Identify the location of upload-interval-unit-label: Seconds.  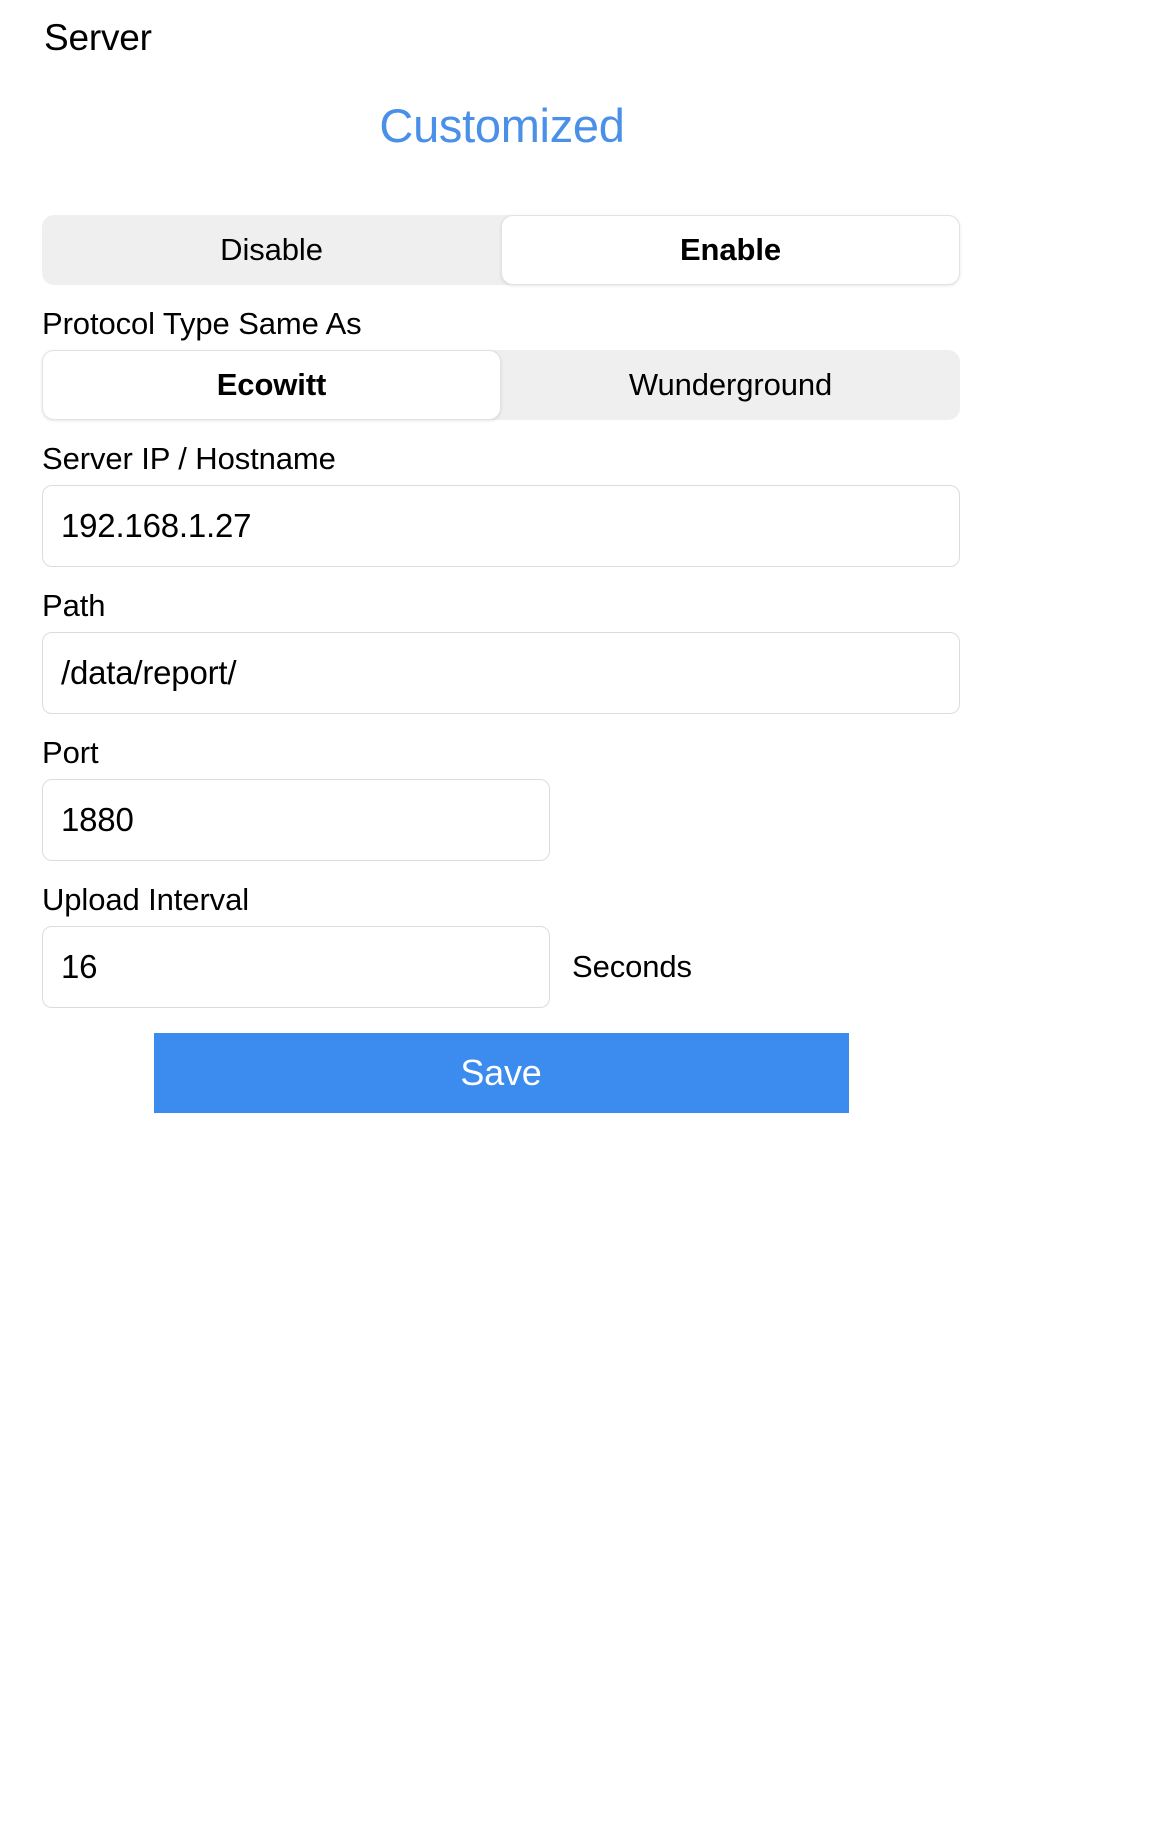
(632, 966).